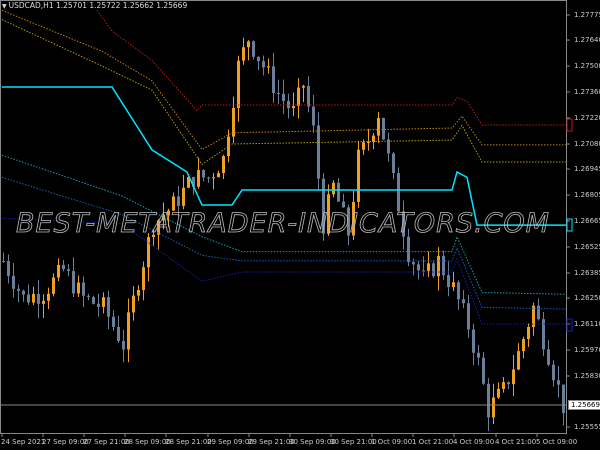 This screenshot has height=450, width=600. Describe the element at coordinates (65, 442) in the screenshot. I see `time-label: 27 Sep 09:00` at that location.